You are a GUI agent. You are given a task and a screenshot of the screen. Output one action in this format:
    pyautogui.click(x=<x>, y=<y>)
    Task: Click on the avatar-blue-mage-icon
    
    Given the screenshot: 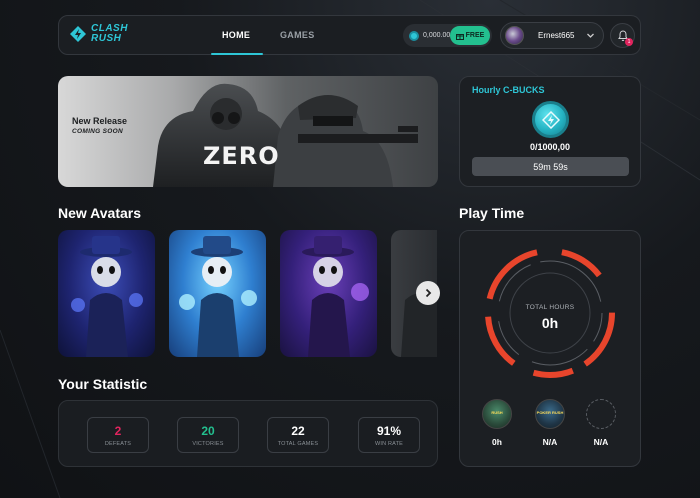 What is the action you would take?
    pyautogui.click(x=107, y=296)
    